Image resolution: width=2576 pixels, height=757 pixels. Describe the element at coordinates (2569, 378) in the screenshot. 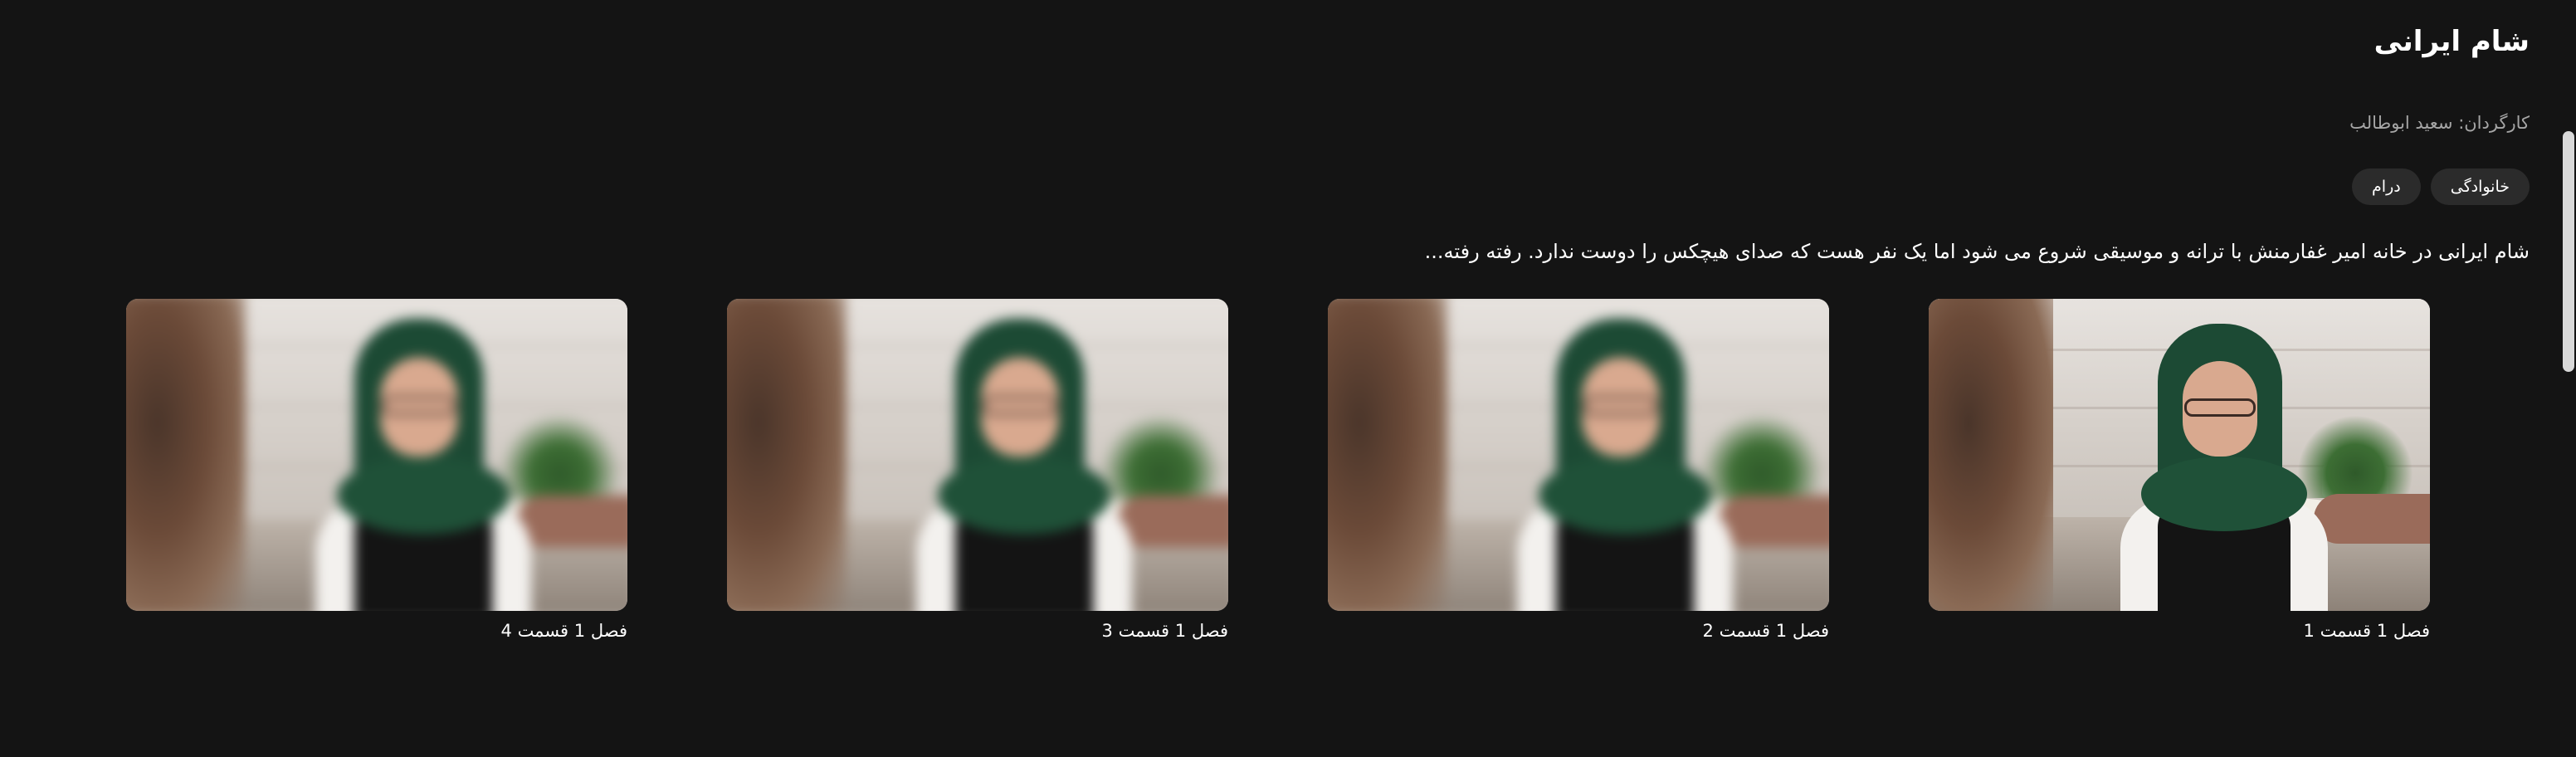

I see `scrollbar` at that location.